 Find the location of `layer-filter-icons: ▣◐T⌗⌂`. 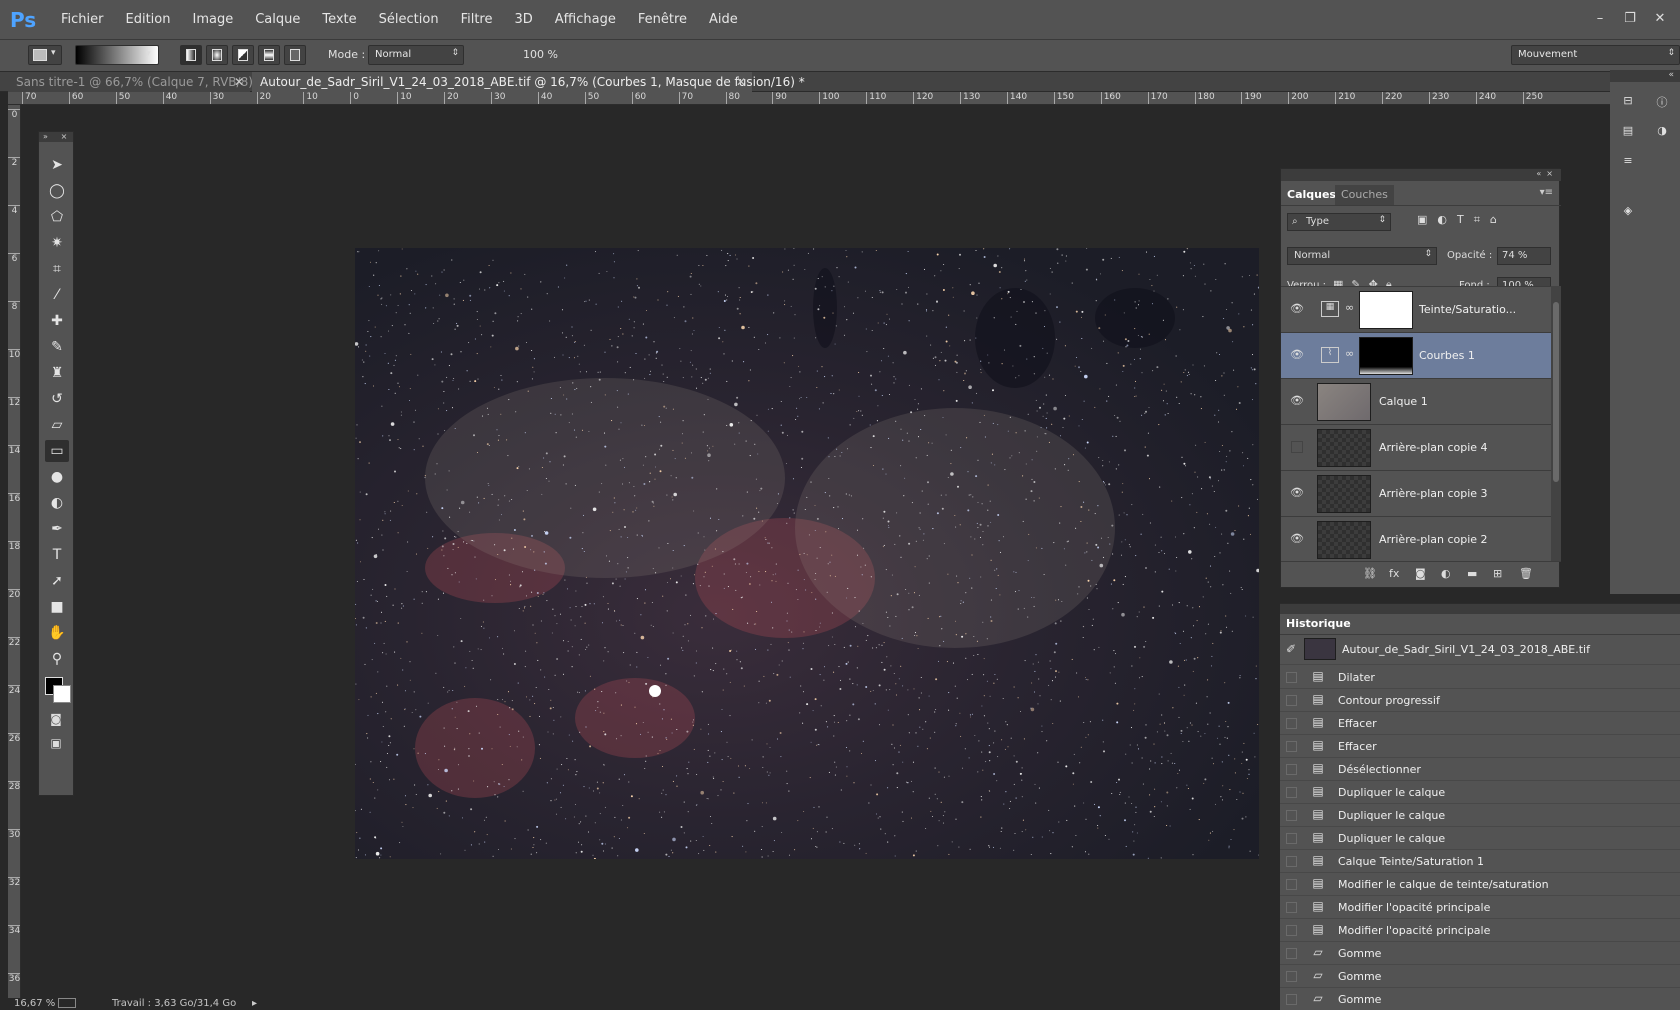

layer-filter-icons: ▣◐T⌗⌂ is located at coordinates (1477, 222).